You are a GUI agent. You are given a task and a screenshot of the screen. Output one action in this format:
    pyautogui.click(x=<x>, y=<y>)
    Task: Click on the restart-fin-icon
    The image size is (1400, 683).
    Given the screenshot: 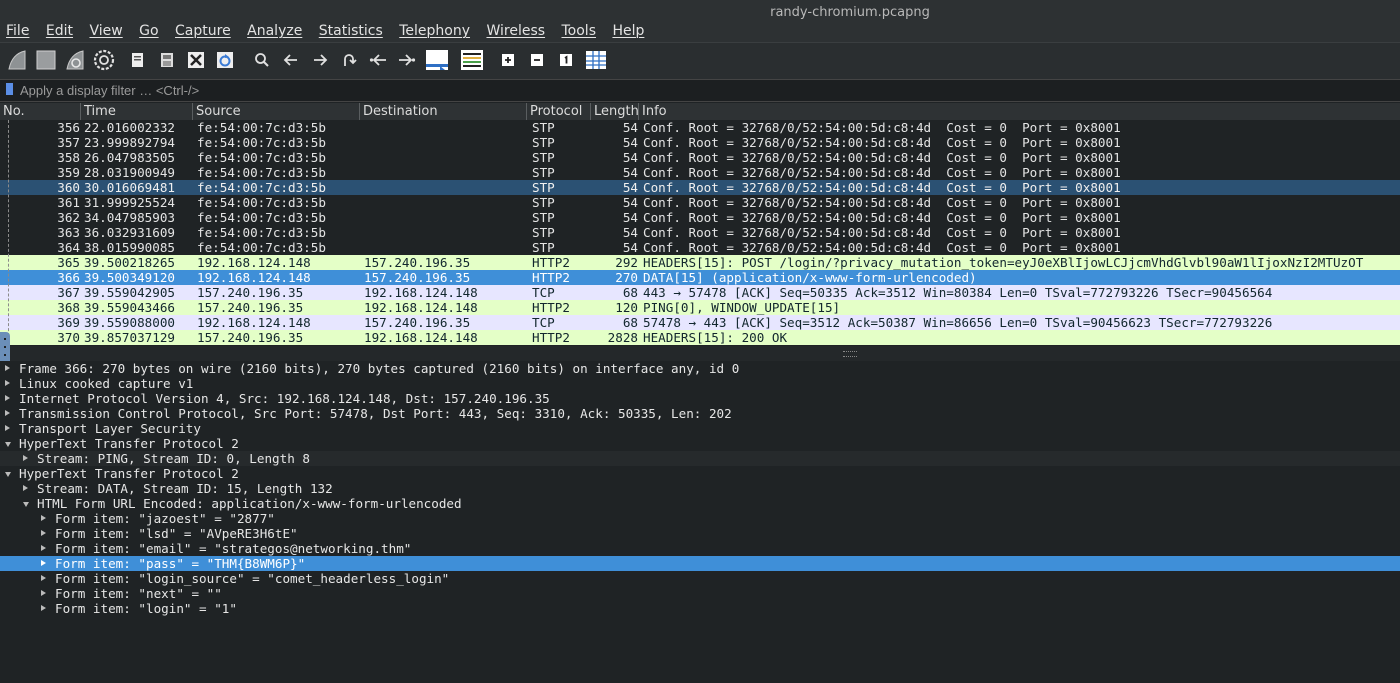 What is the action you would take?
    pyautogui.click(x=75, y=60)
    